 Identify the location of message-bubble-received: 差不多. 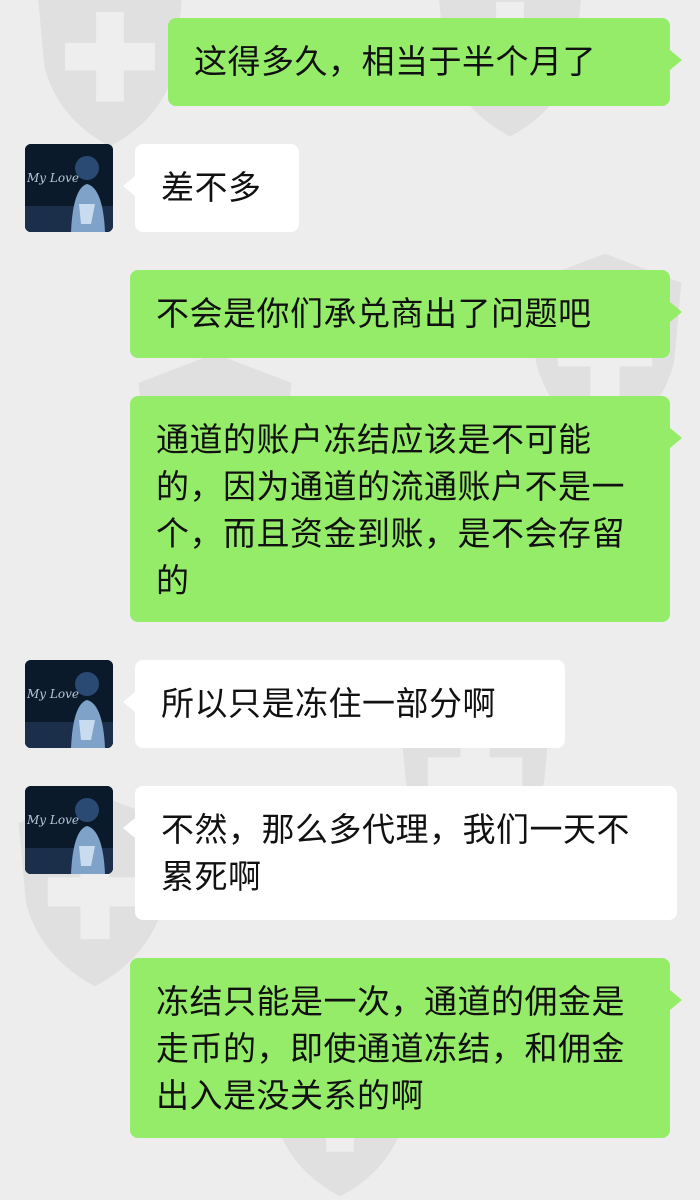
(217, 188).